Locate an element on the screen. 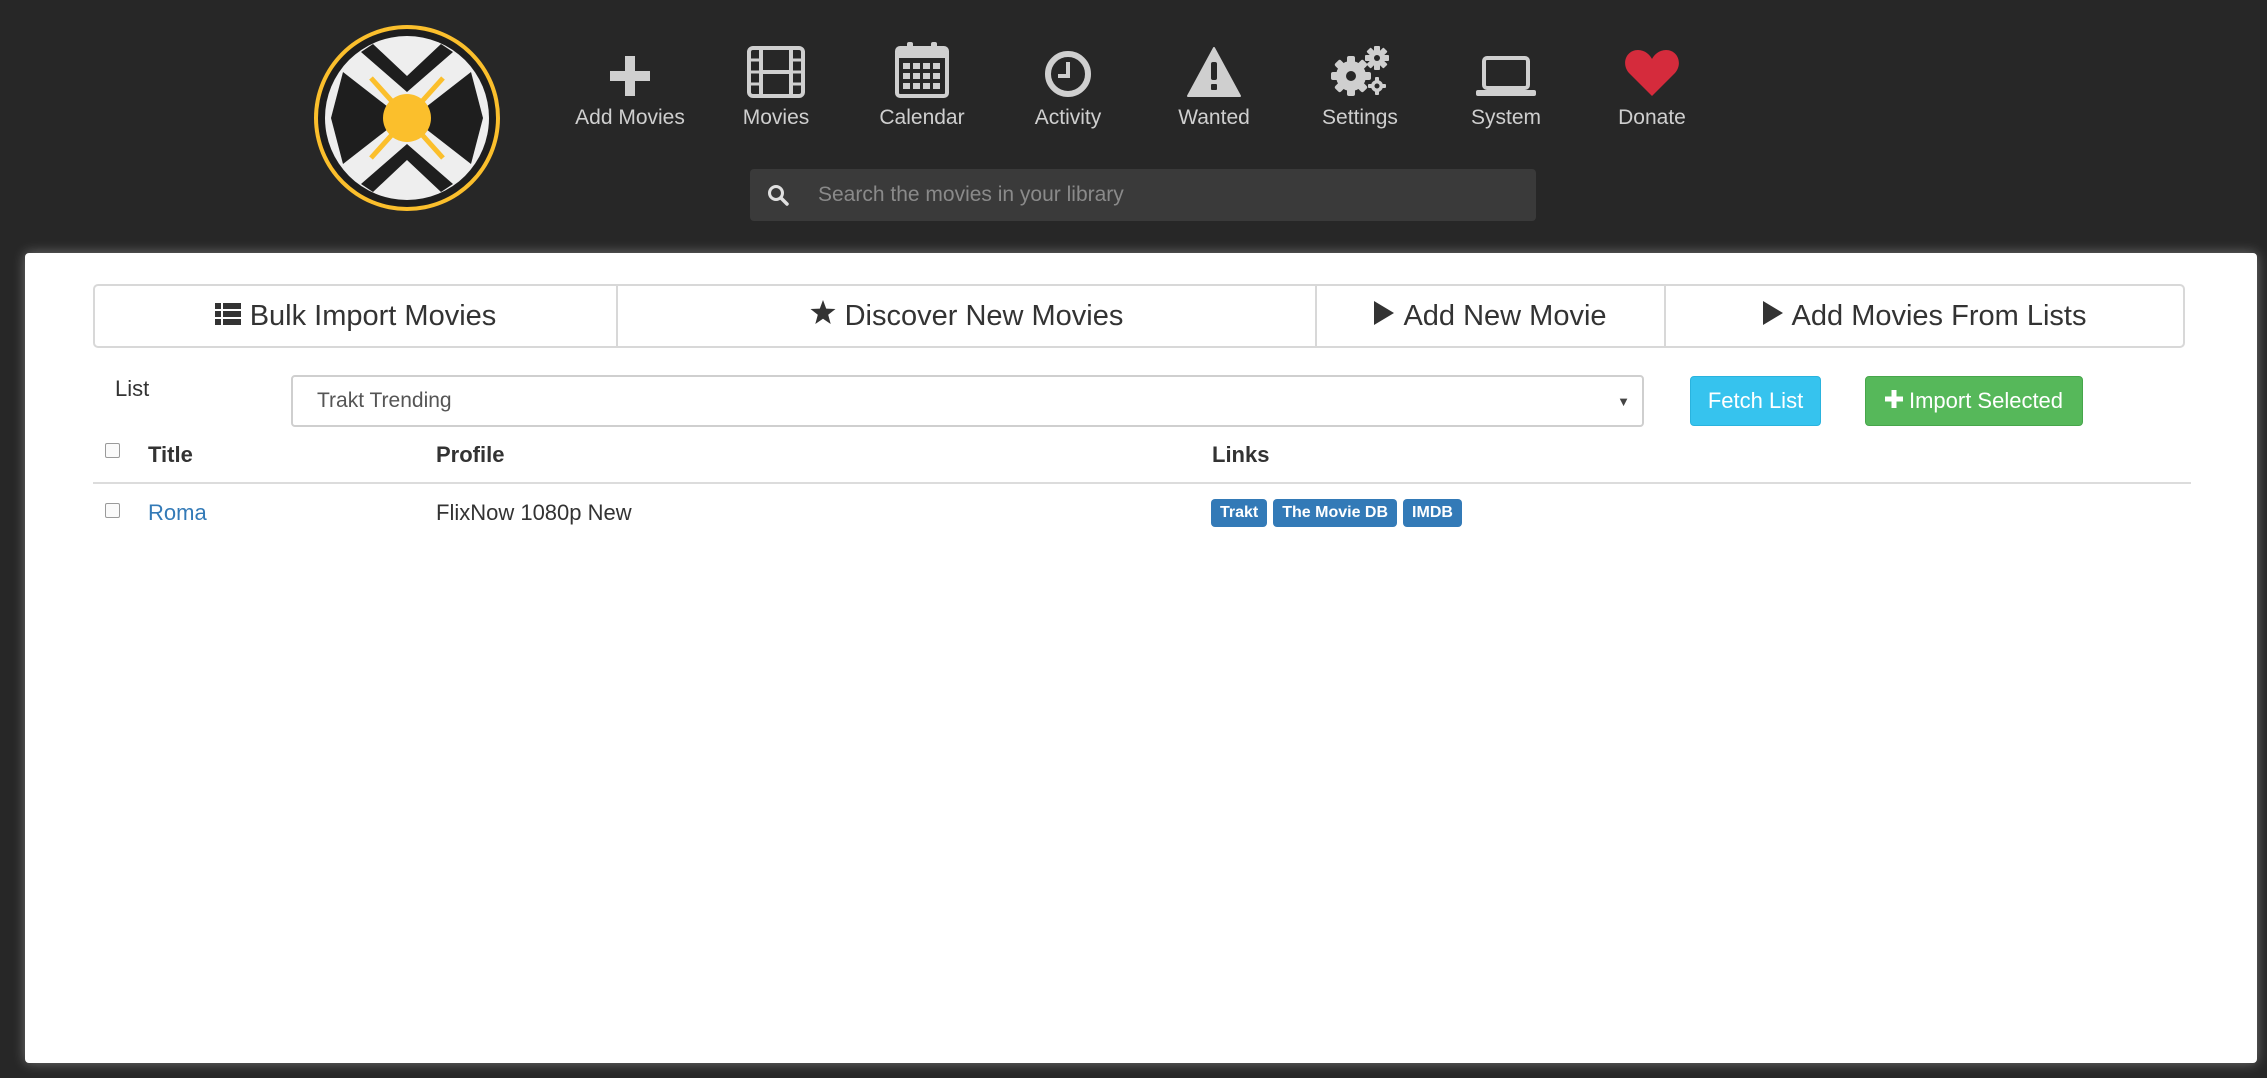 The image size is (2267, 1078). movie-links: Trakt The Movie DB IMDB is located at coordinates (1336, 513).